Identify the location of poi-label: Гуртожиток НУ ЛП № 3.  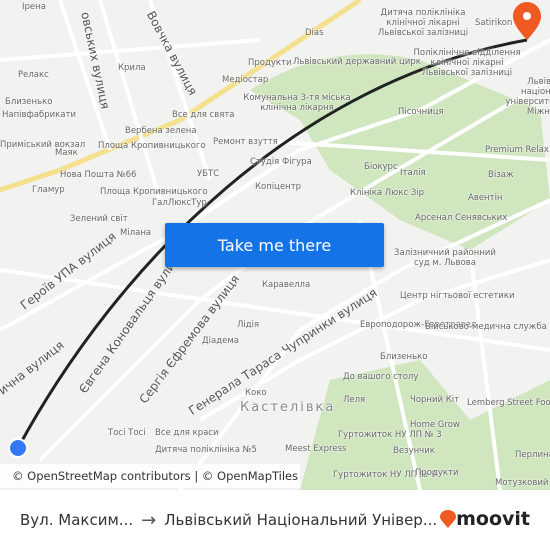
(390, 435).